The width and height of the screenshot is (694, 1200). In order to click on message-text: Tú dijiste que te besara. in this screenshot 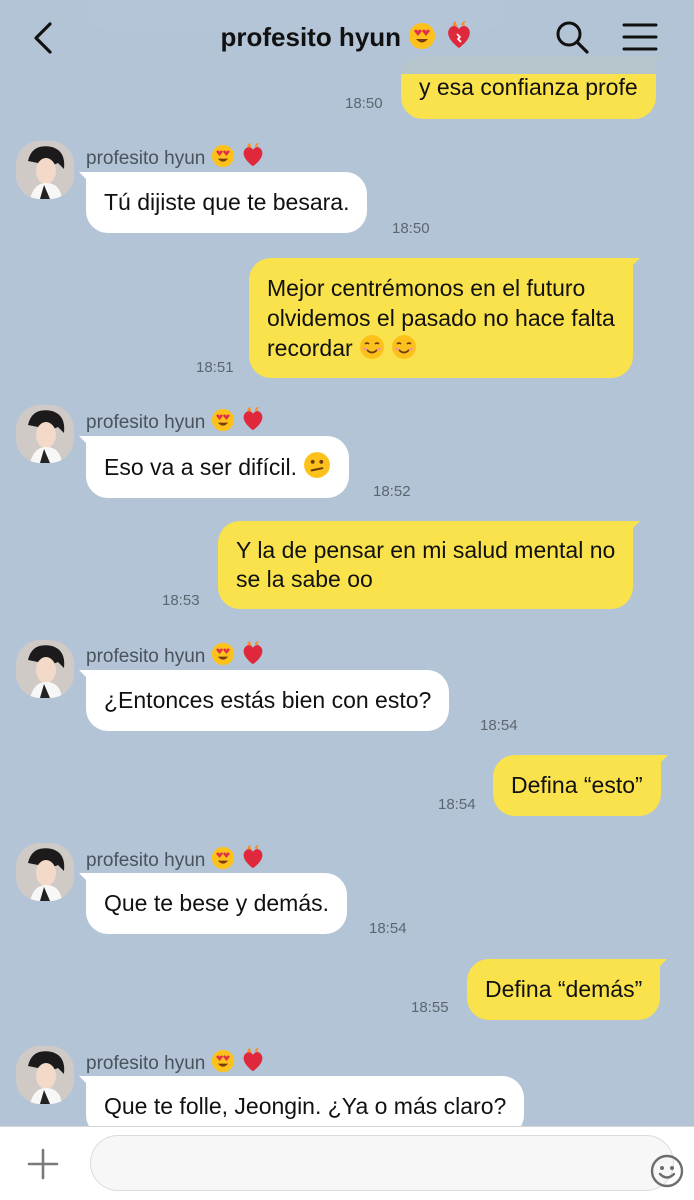, I will do `click(227, 202)`.